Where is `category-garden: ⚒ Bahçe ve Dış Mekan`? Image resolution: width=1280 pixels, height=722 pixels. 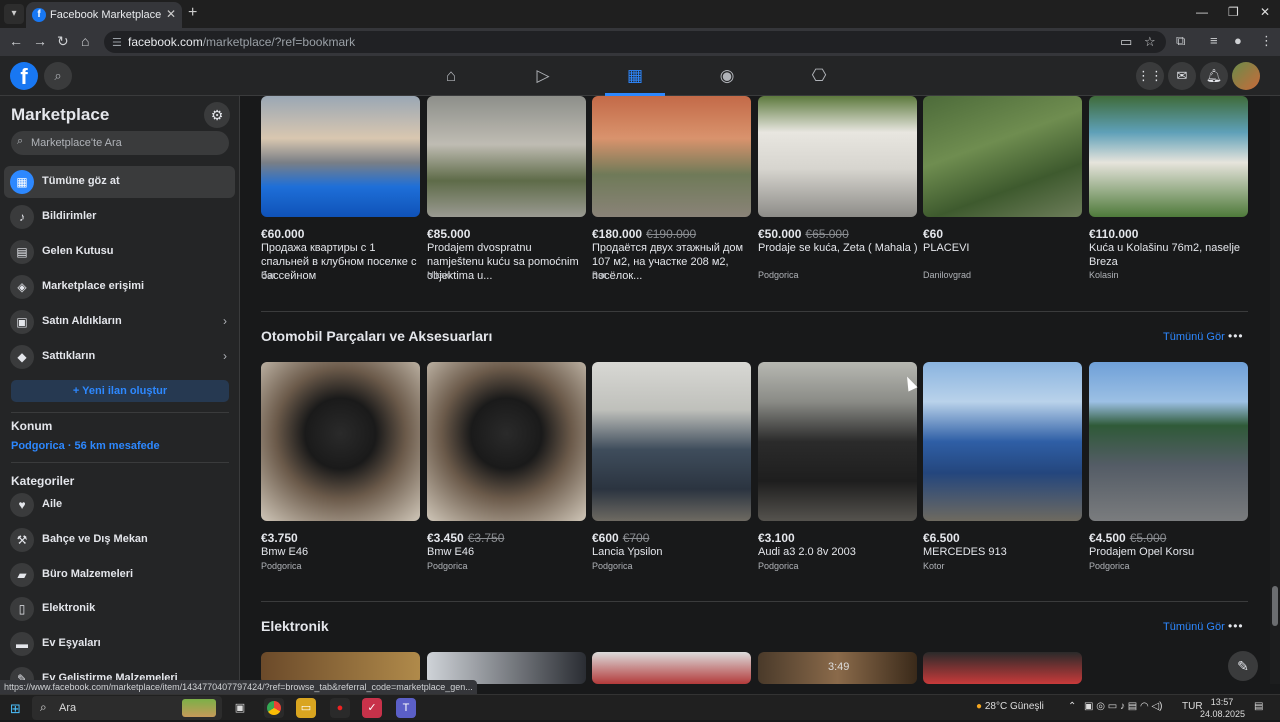
category-garden: ⚒ Bahçe ve Dış Mekan is located at coordinates (119, 540).